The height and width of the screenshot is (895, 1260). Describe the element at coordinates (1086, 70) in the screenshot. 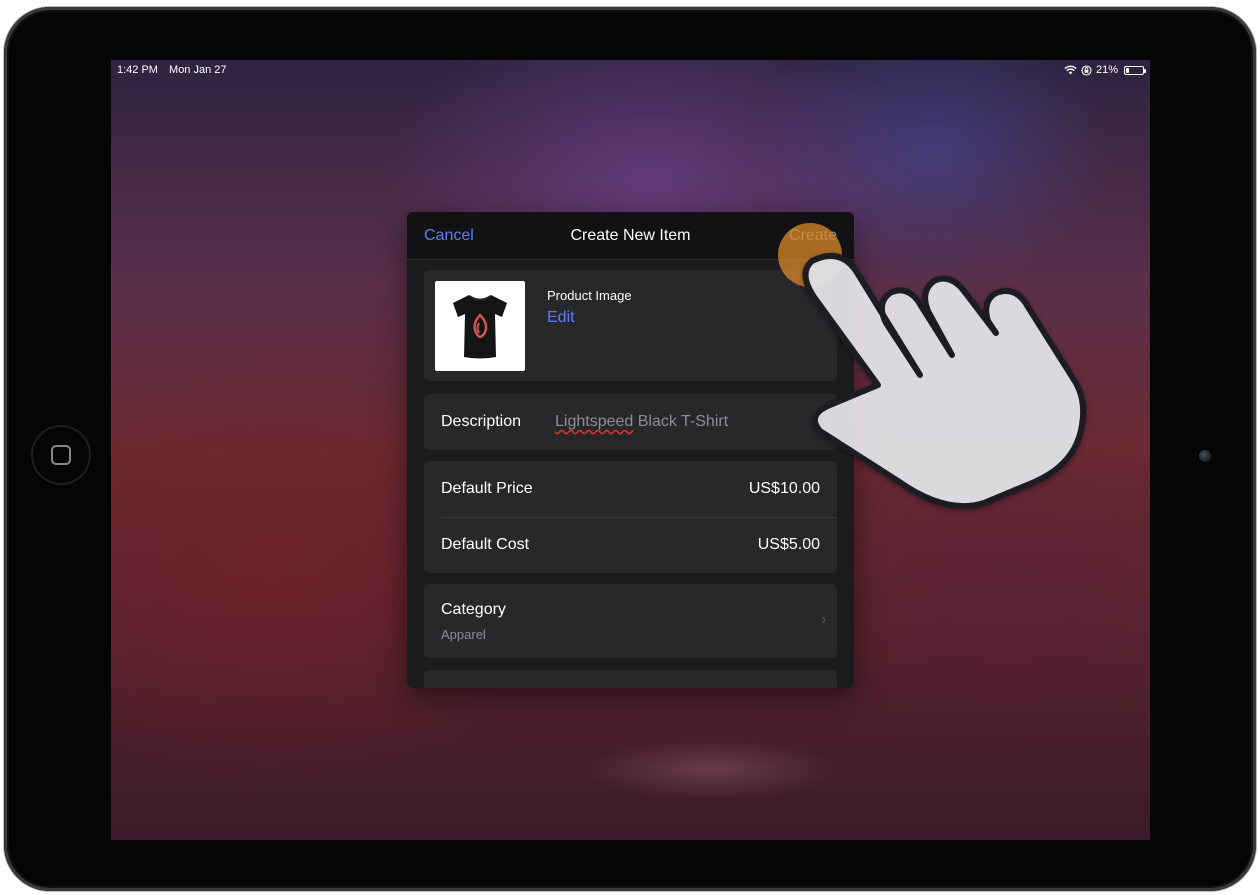

I see `screen-lock-rotation-icon` at that location.